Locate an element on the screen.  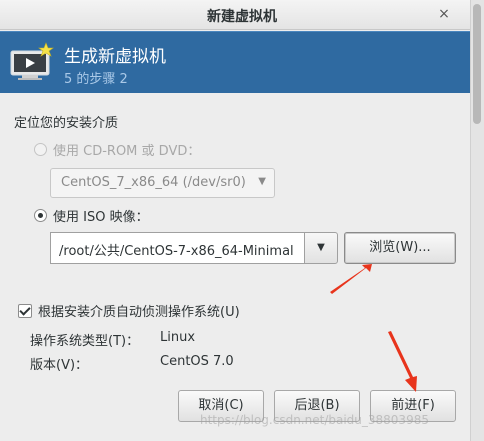
window-title: 新建虚拟机 is located at coordinates (242, 17).